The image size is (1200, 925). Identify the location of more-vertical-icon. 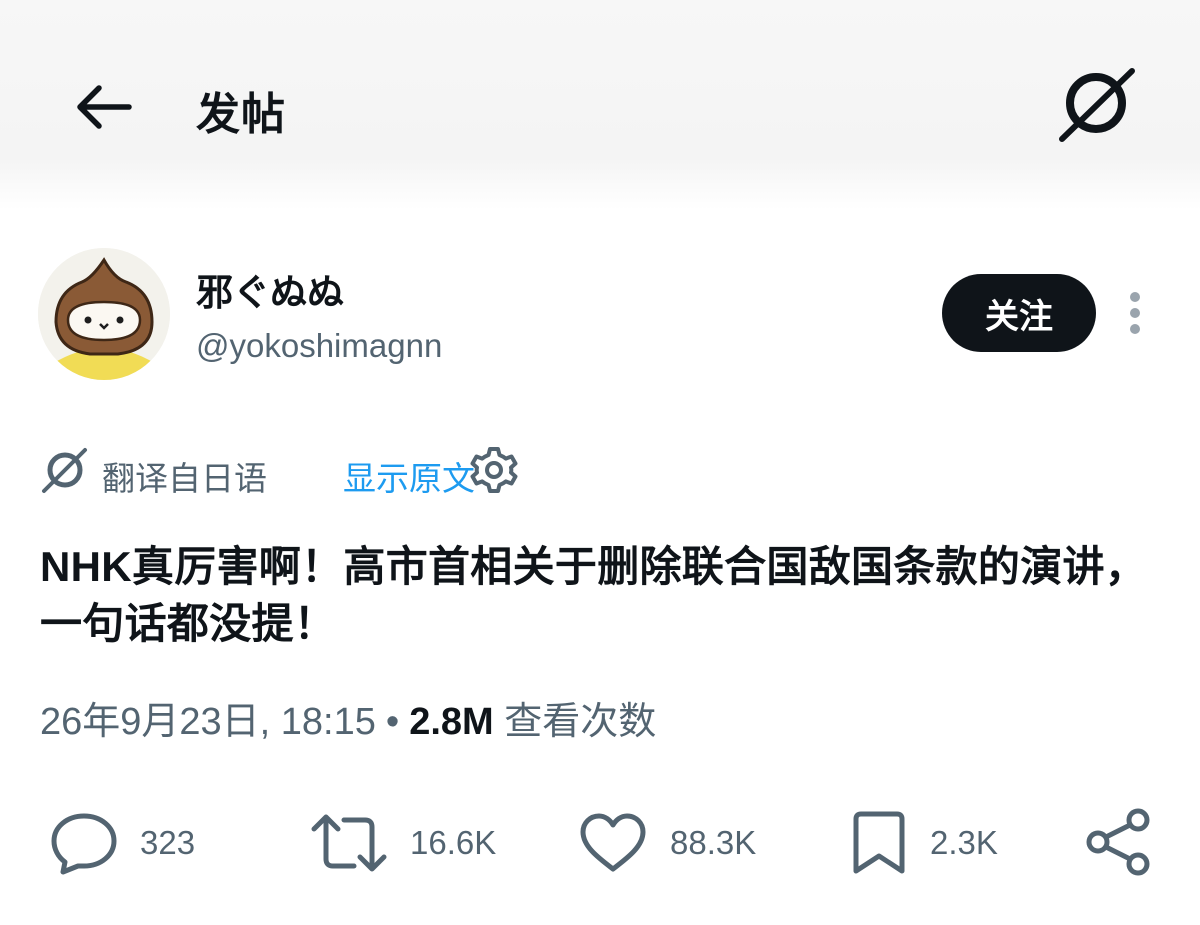
(1135, 297).